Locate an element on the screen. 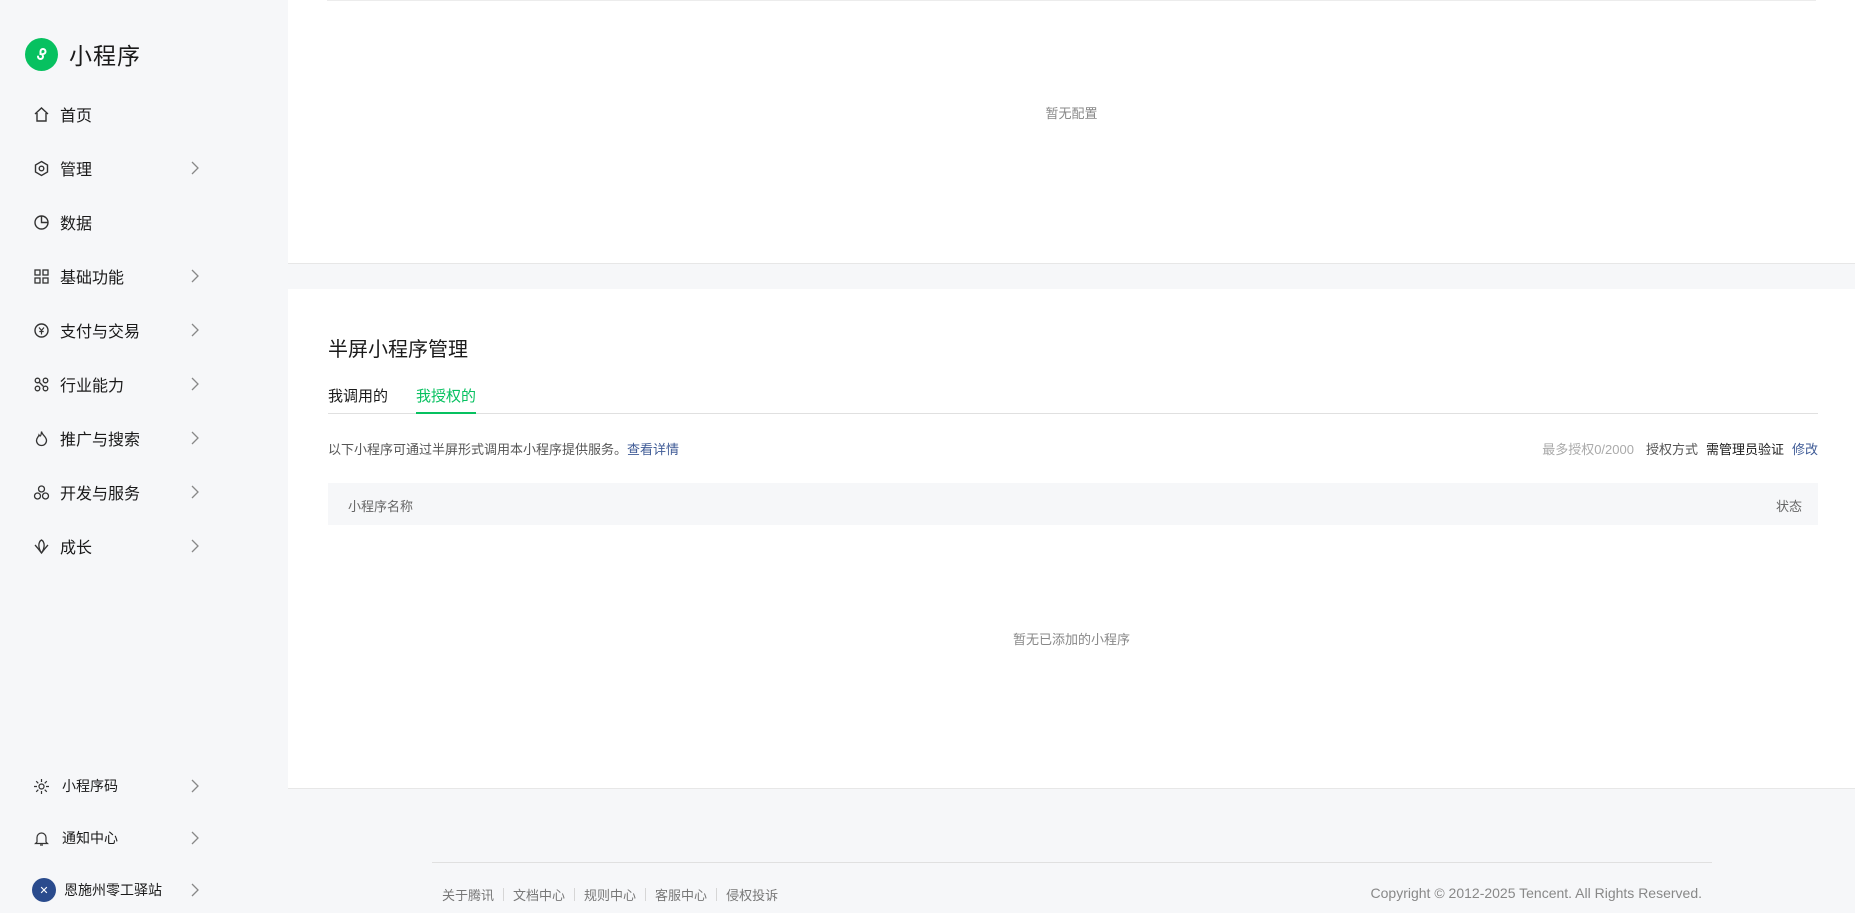 This screenshot has width=1855, height=913. section-description: 以下小程序可通过半屏形式调用本小程序提供服务。查看详情 is located at coordinates (503, 448).